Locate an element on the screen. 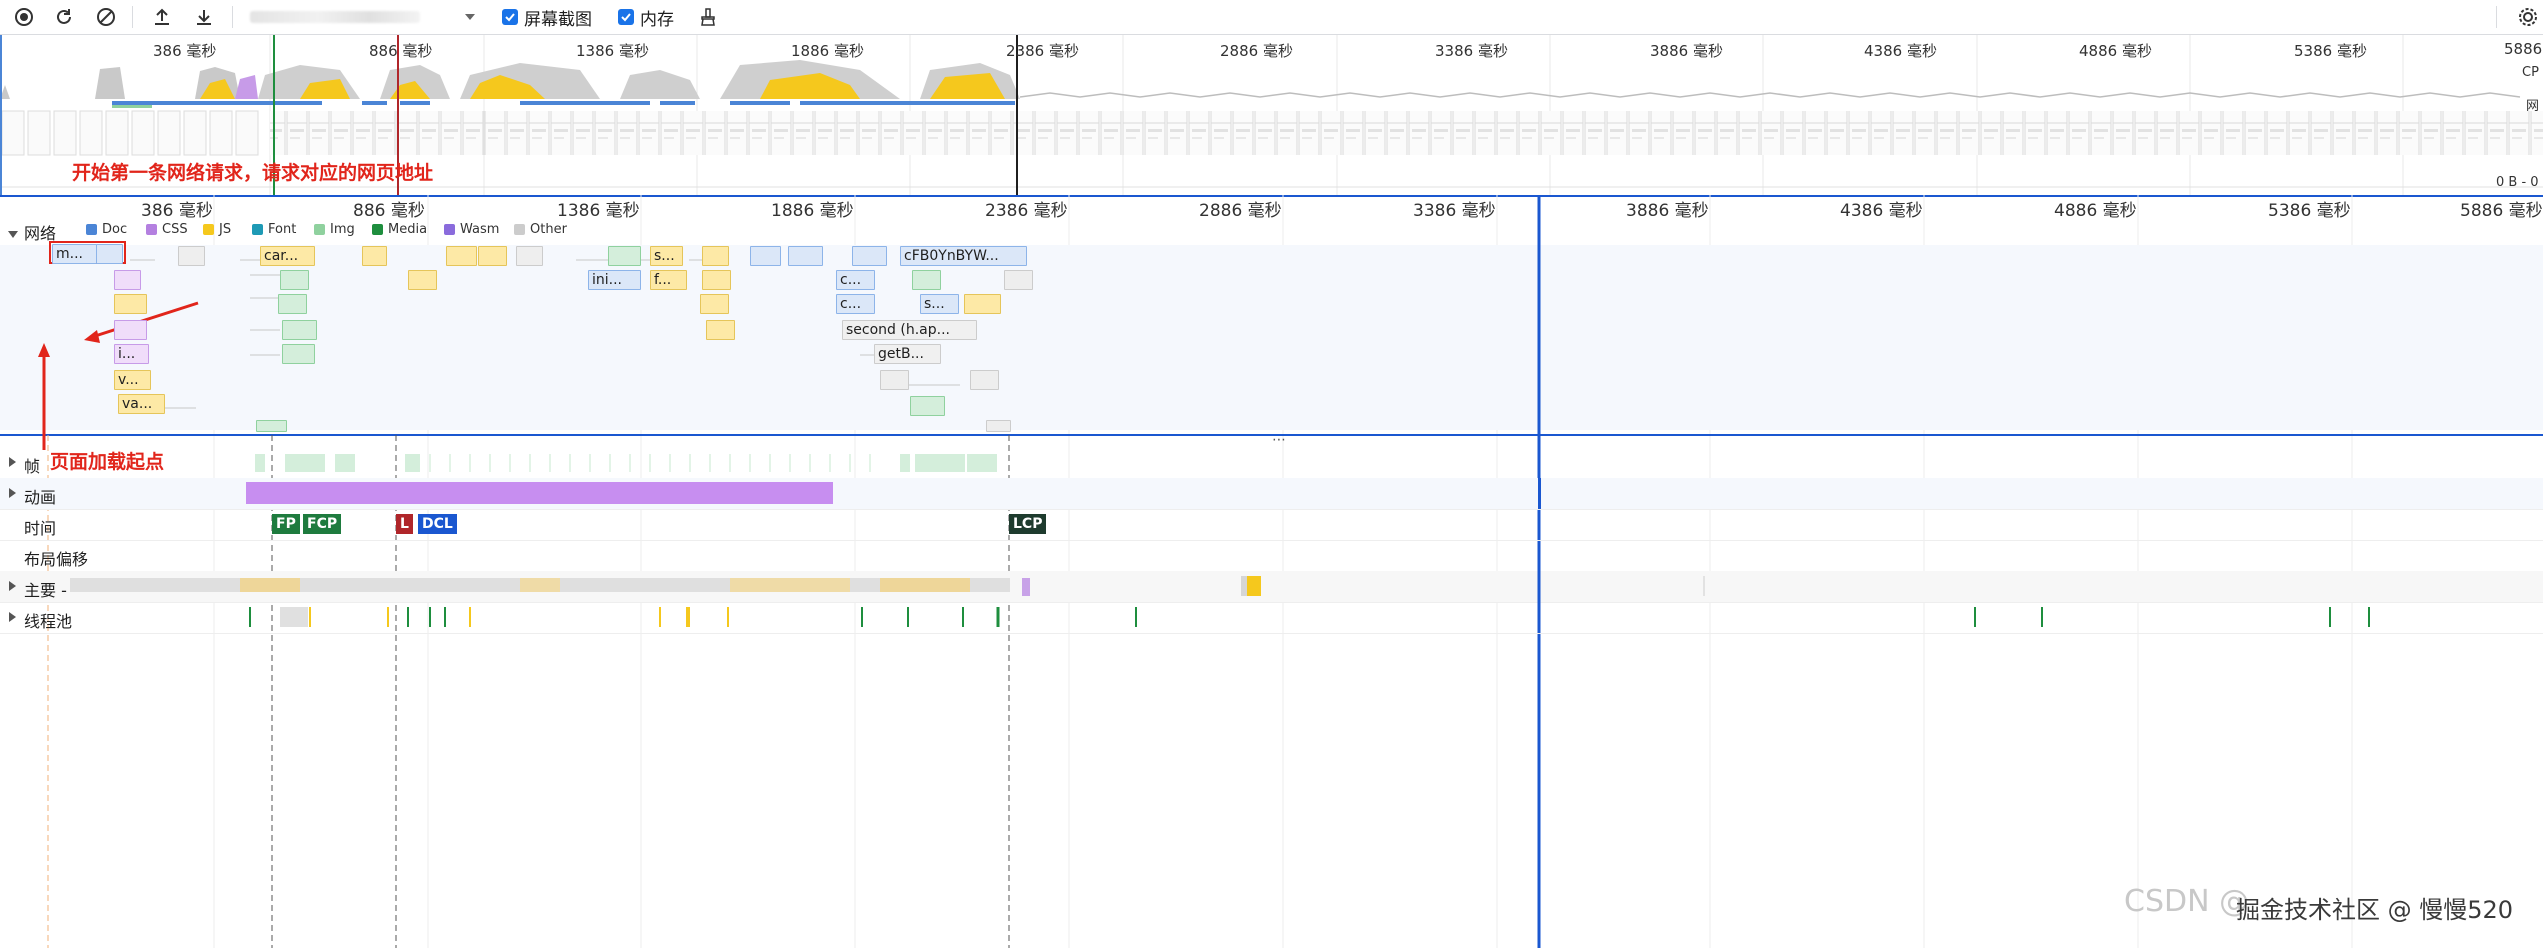 This screenshot has width=2543, height=948. timings-track-label: 时间 is located at coordinates (40, 528).